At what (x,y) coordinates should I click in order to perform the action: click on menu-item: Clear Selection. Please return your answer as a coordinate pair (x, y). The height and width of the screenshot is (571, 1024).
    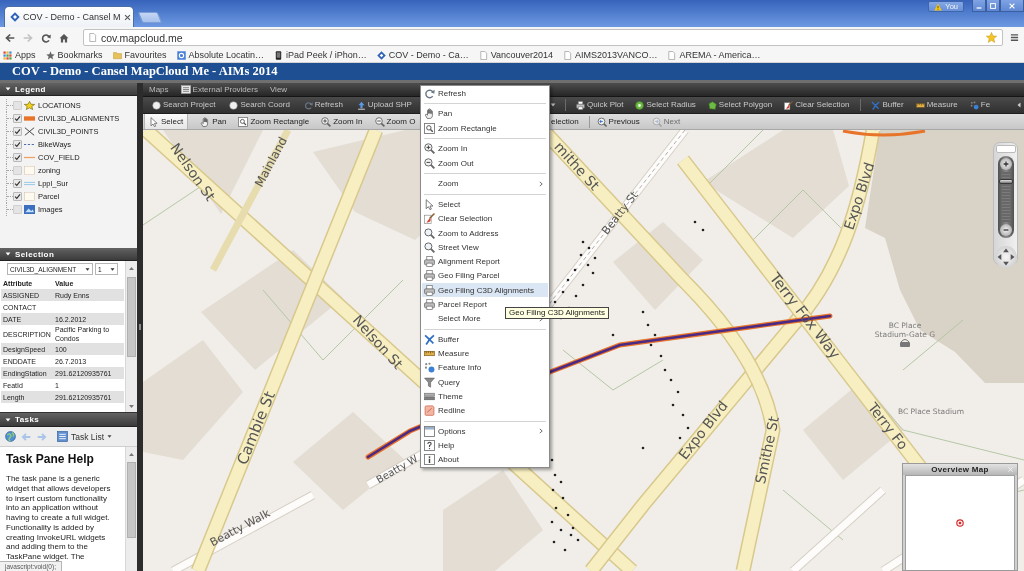
    Looking at the image, I should click on (485, 218).